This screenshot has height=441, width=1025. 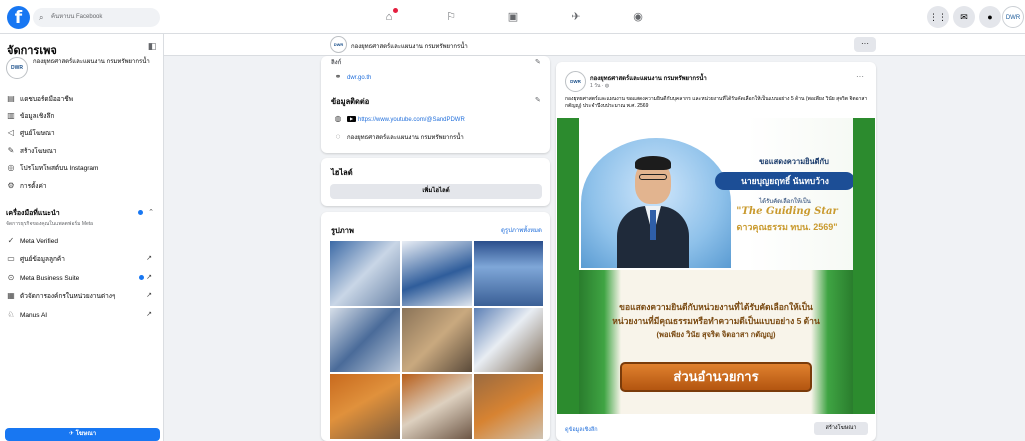 I want to click on photos-grid, so click(x=436, y=340).